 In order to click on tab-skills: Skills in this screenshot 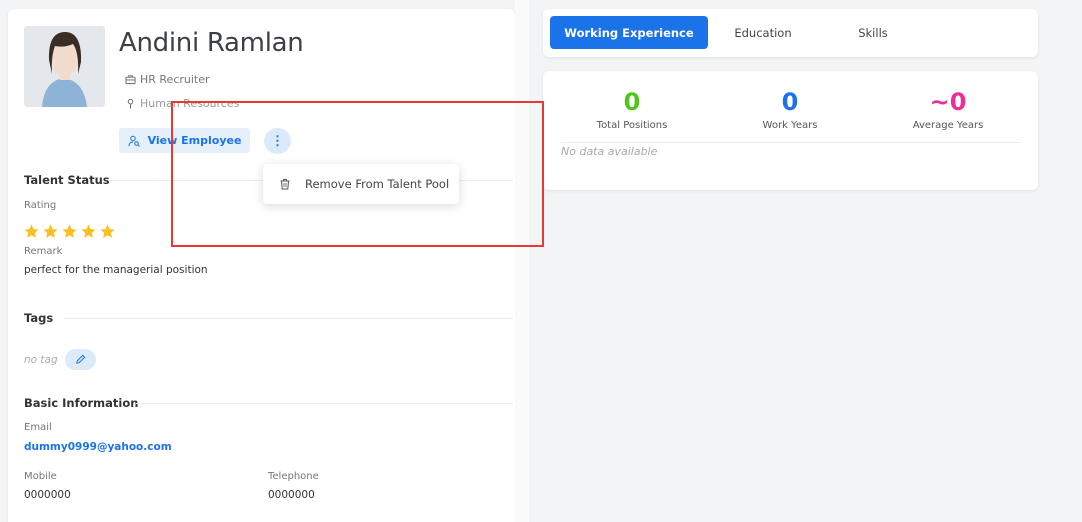, I will do `click(873, 32)`.